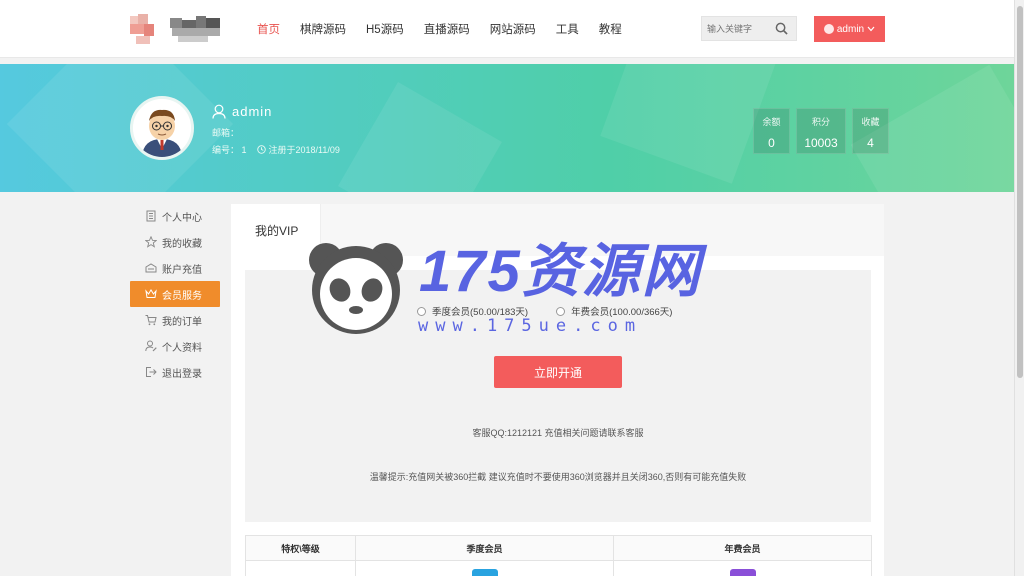 The height and width of the screenshot is (576, 1024). Describe the element at coordinates (252, 111) in the screenshot. I see `username-text: admin` at that location.